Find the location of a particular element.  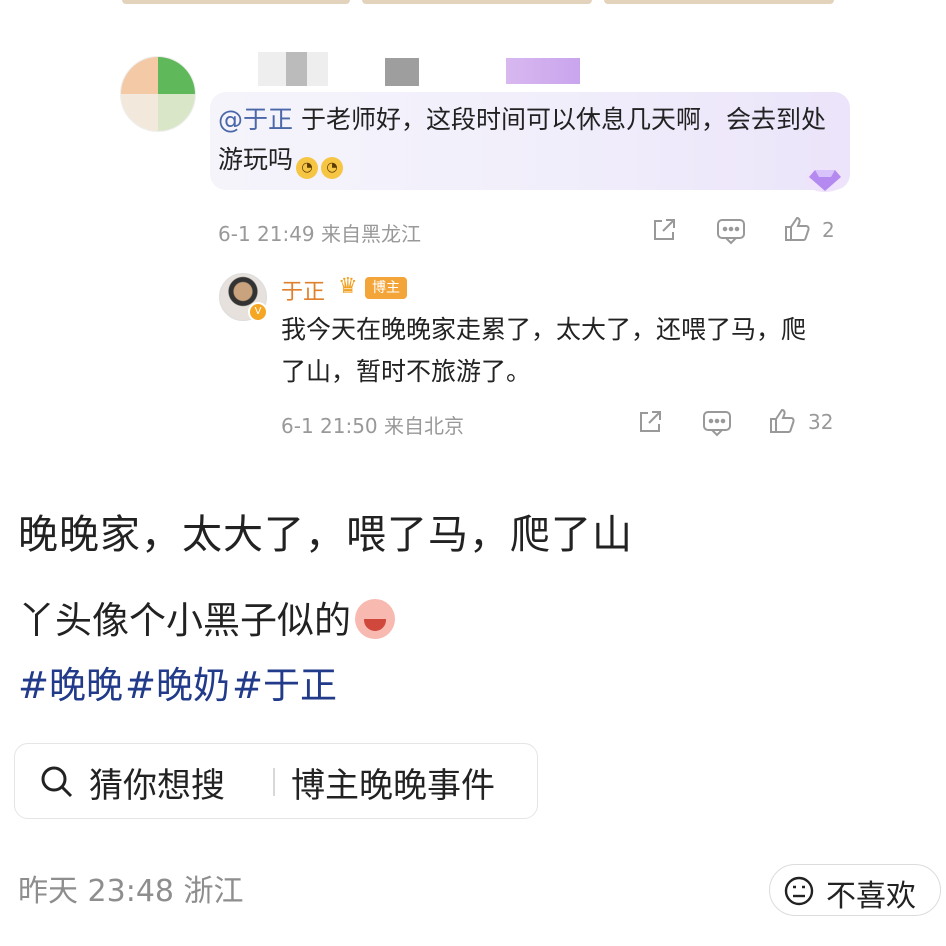

divider is located at coordinates (274, 782).